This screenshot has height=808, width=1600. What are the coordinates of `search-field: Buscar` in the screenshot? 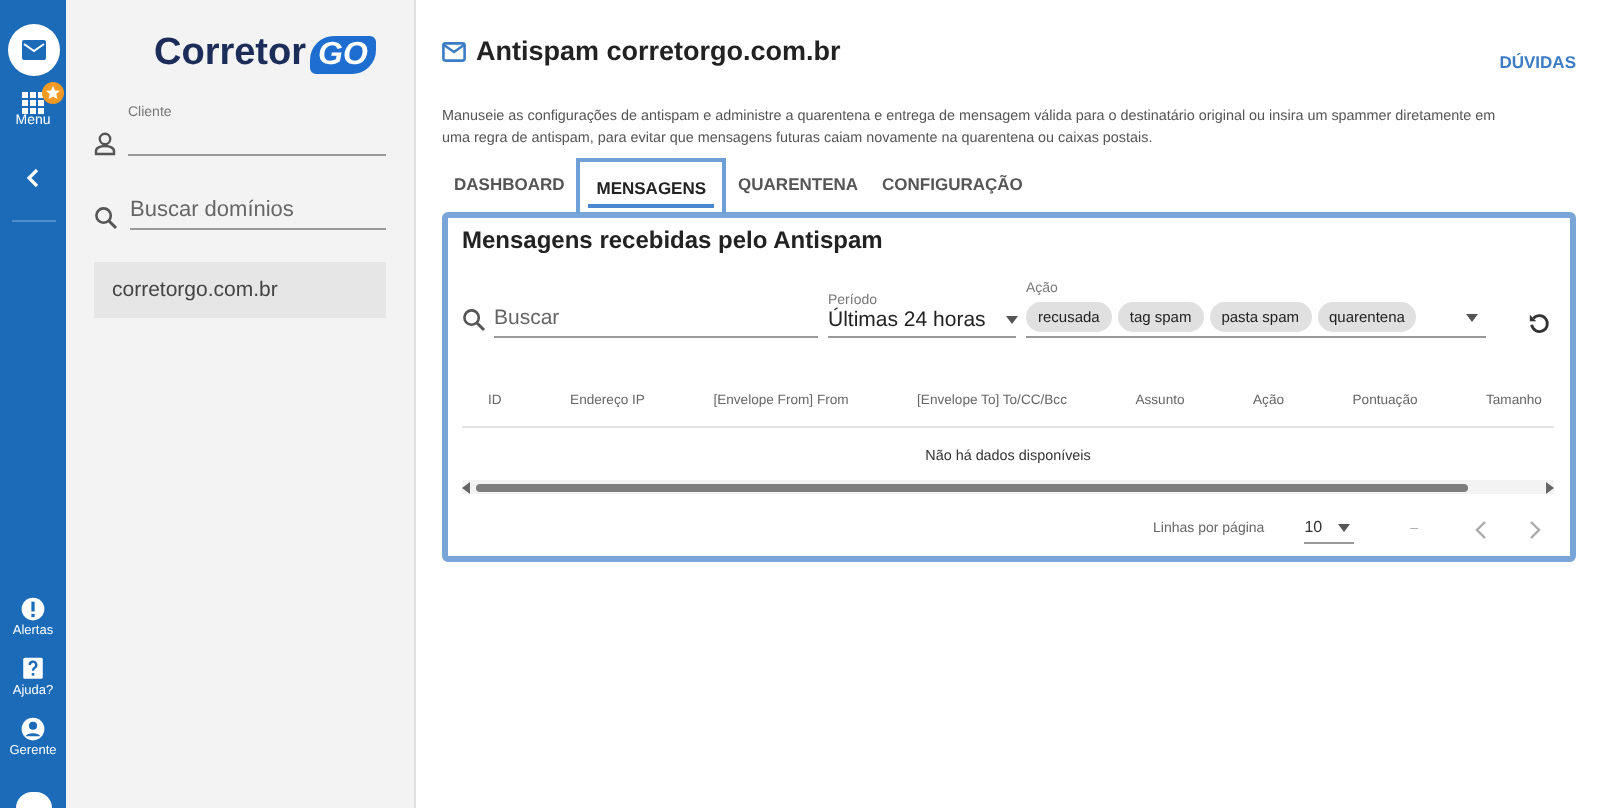 It's located at (656, 319).